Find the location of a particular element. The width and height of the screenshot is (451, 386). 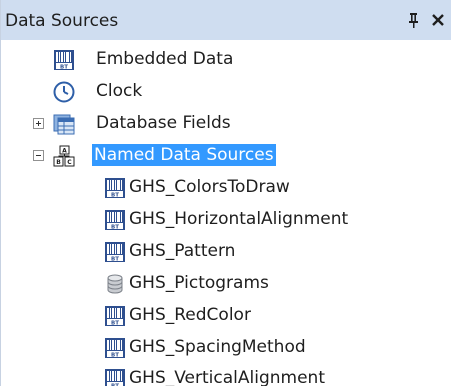

close-button is located at coordinates (438, 20).